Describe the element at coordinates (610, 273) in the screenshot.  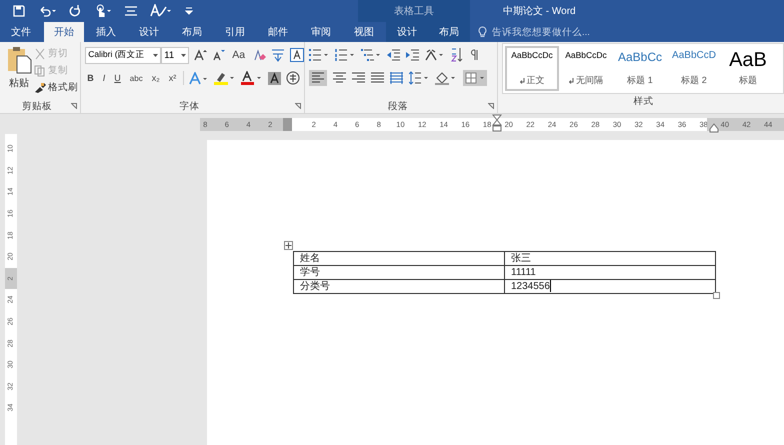
I see `table-cell: 11111` at that location.